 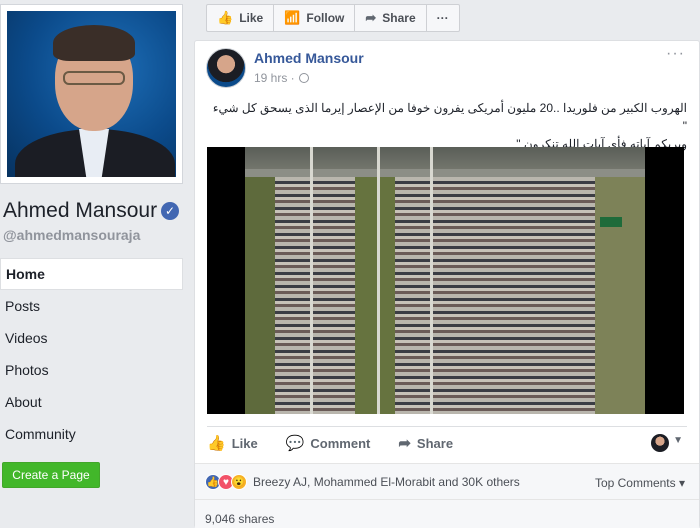 I want to click on post-action-row: 👍 Like 💬 Comment ➦ Share ▼, so click(x=447, y=443).